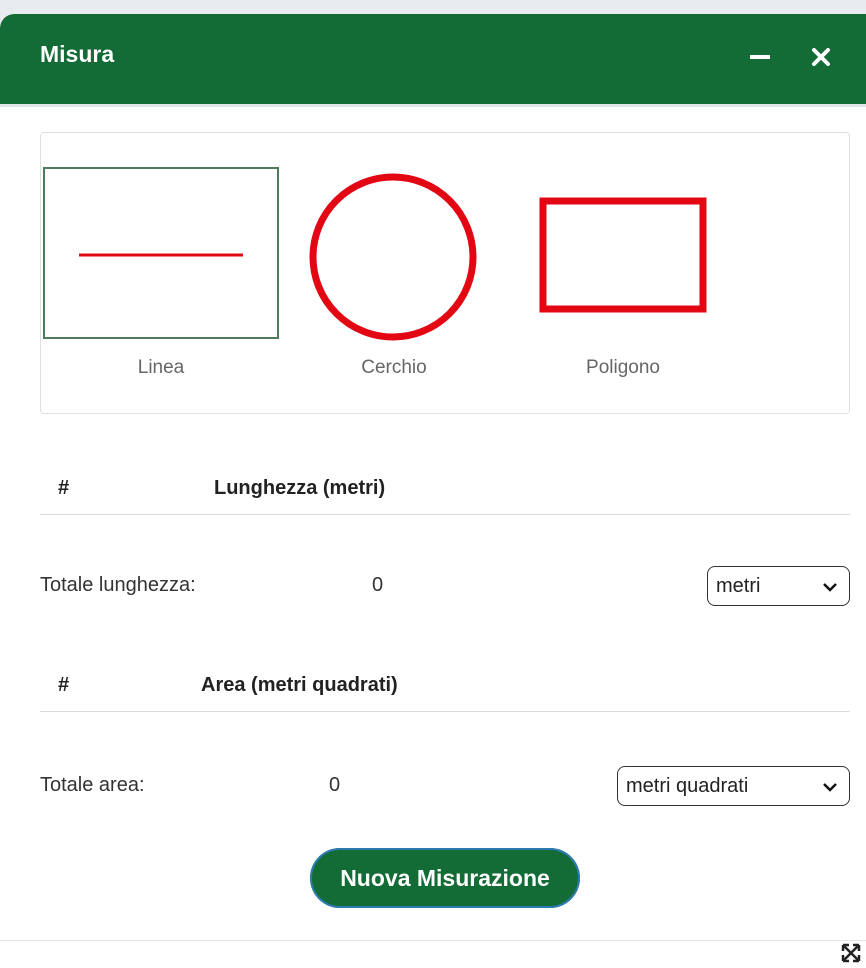 Image resolution: width=866 pixels, height=968 pixels. I want to click on total-length-value: 0, so click(378, 585).